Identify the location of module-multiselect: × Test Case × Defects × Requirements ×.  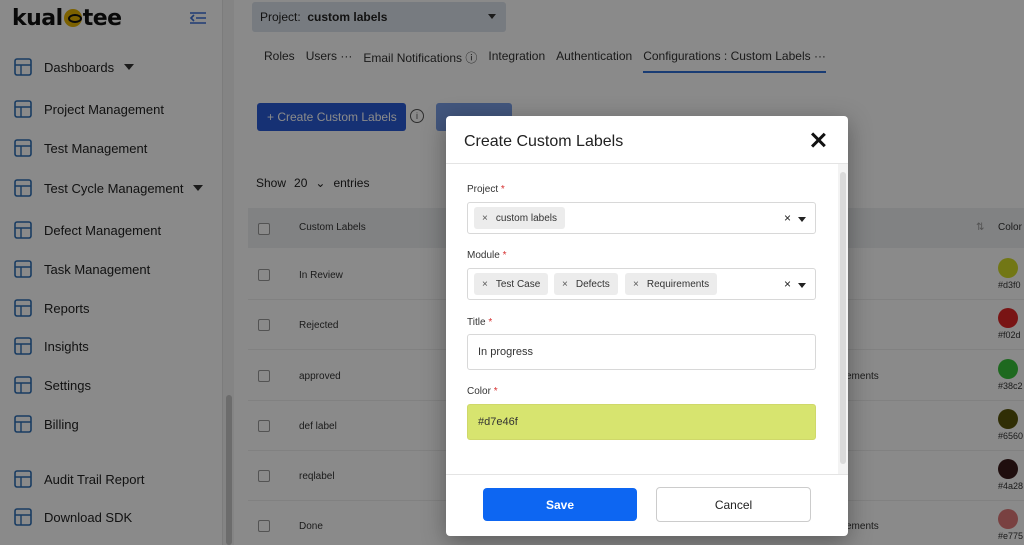
(641, 284).